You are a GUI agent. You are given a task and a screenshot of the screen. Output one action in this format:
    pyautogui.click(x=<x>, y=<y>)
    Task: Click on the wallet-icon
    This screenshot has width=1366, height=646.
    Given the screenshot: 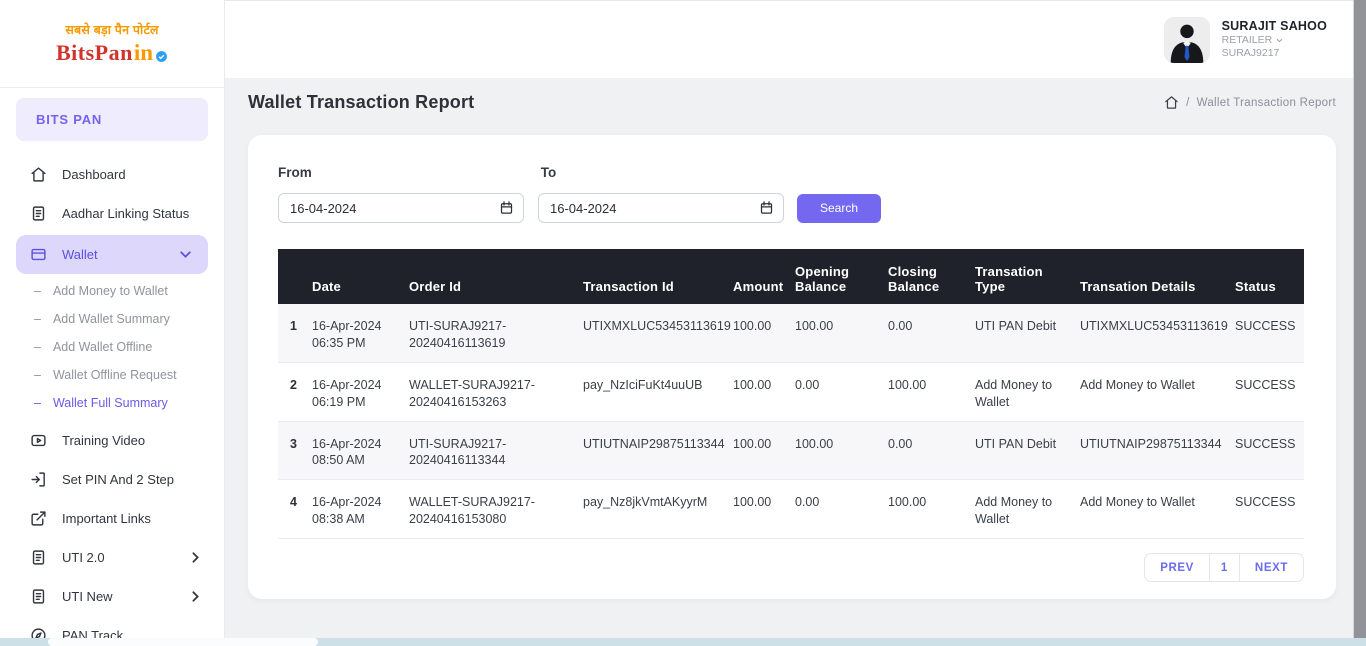 What is the action you would take?
    pyautogui.click(x=38, y=254)
    